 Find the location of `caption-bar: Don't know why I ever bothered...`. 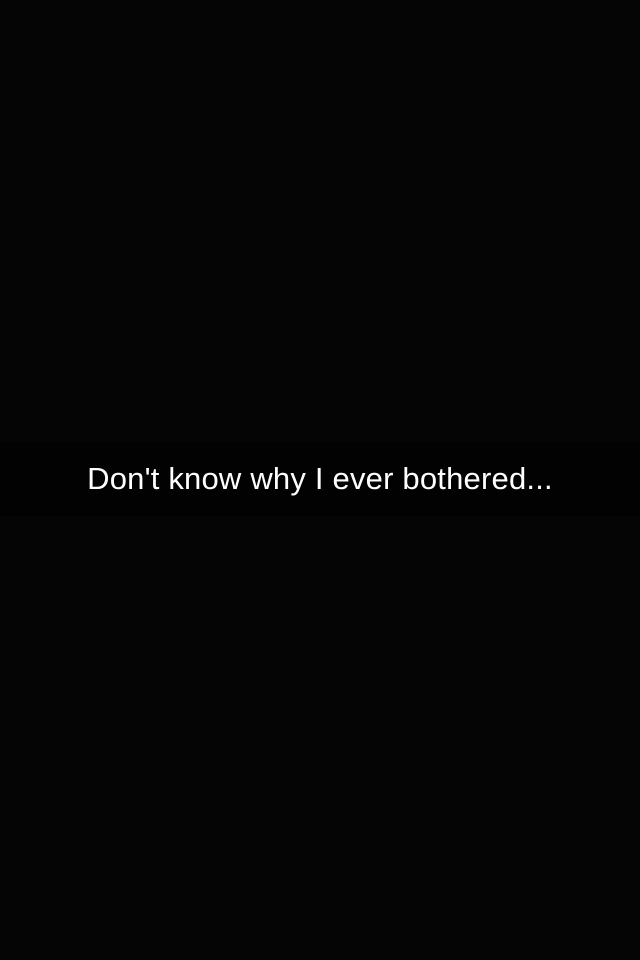

caption-bar: Don't know why I ever bothered... is located at coordinates (320, 479).